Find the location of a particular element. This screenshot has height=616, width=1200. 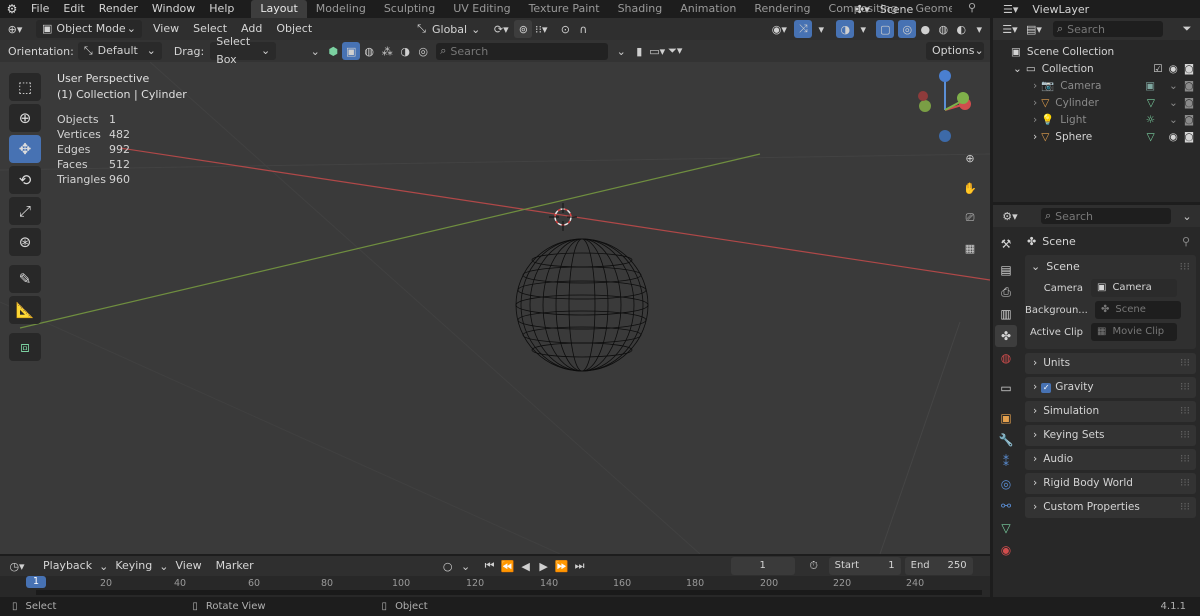

stopwatch-icon: ⏱ is located at coordinates (814, 566).